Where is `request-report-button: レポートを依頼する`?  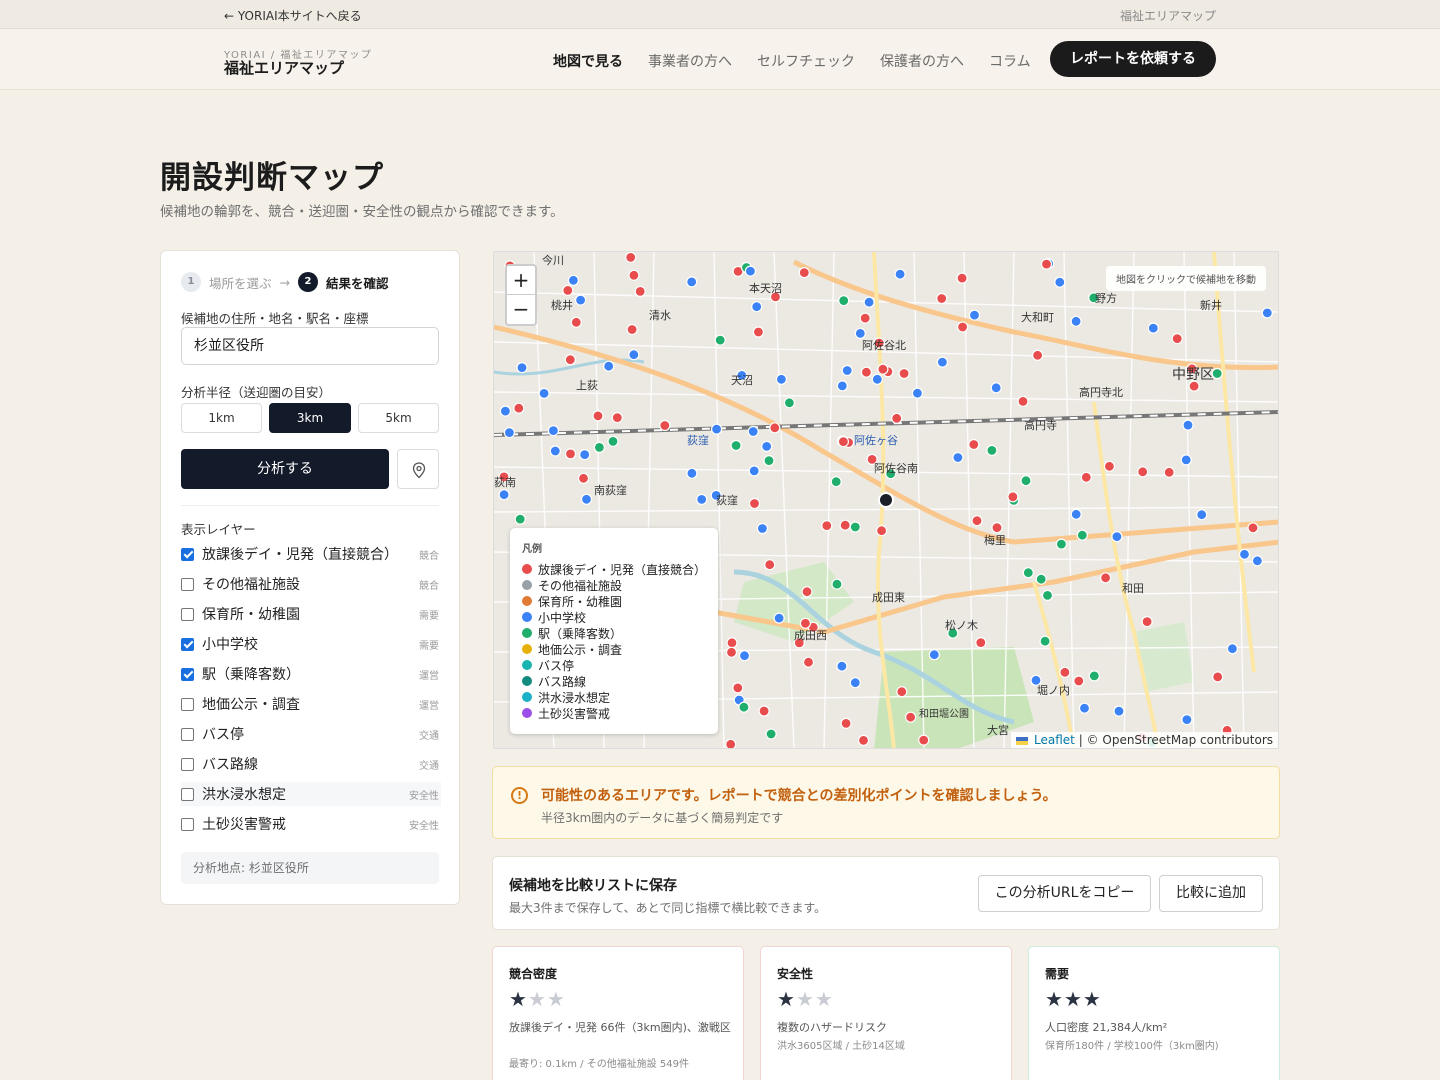 request-report-button: レポートを依頼する is located at coordinates (1133, 59).